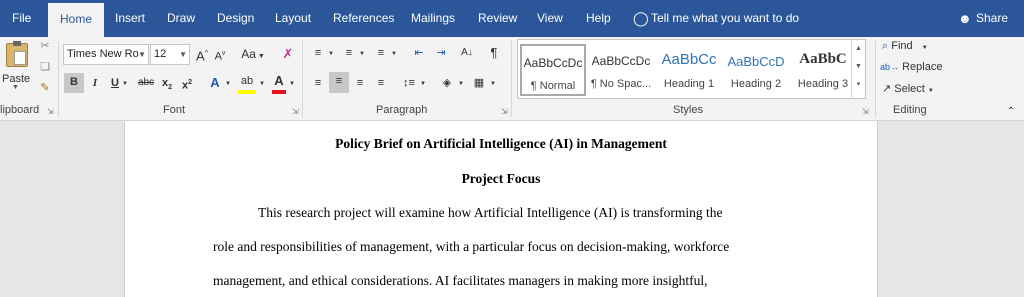  What do you see at coordinates (887, 89) in the screenshot?
I see `cursor-icon: ↗` at bounding box center [887, 89].